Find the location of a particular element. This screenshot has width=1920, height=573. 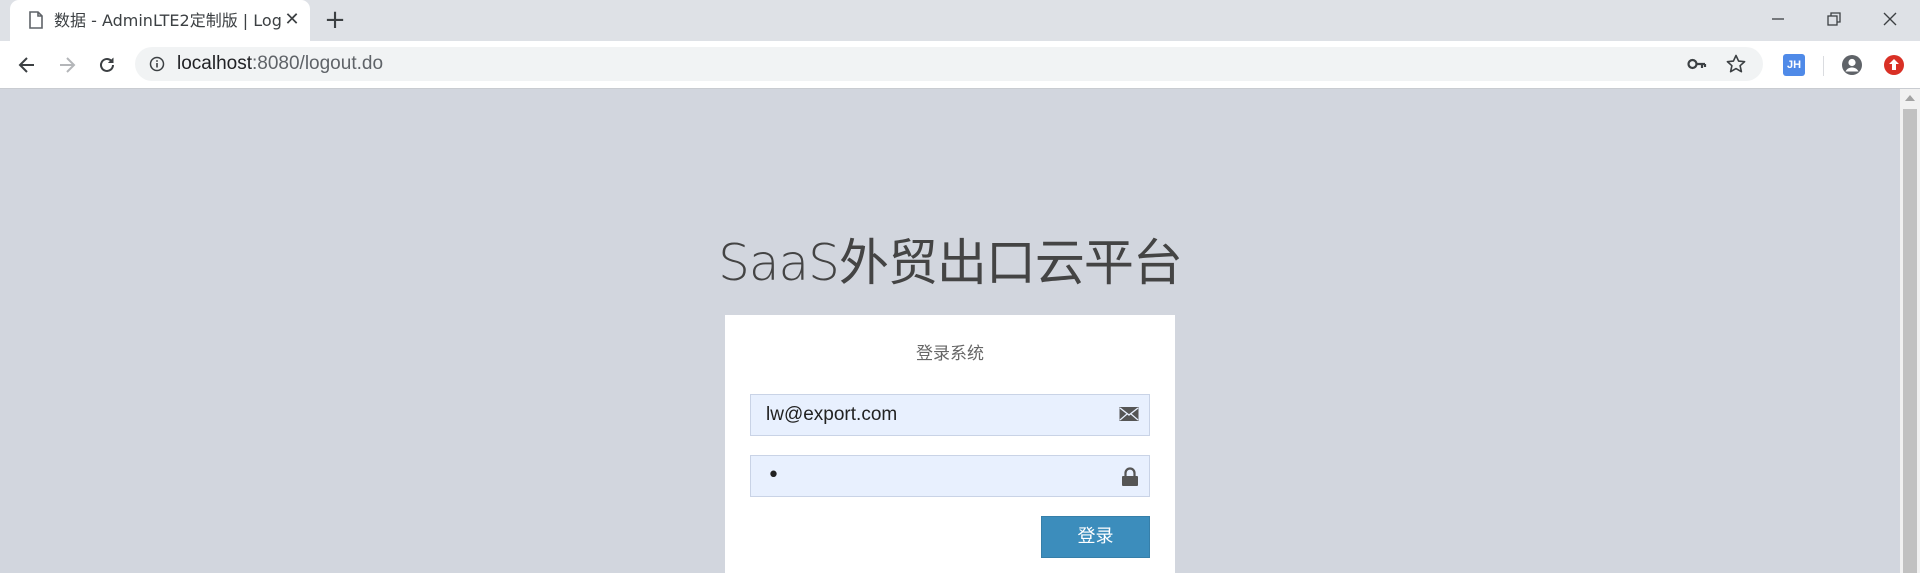

browser-toolbar: localhost:8080/logout.do JH is located at coordinates (960, 65).